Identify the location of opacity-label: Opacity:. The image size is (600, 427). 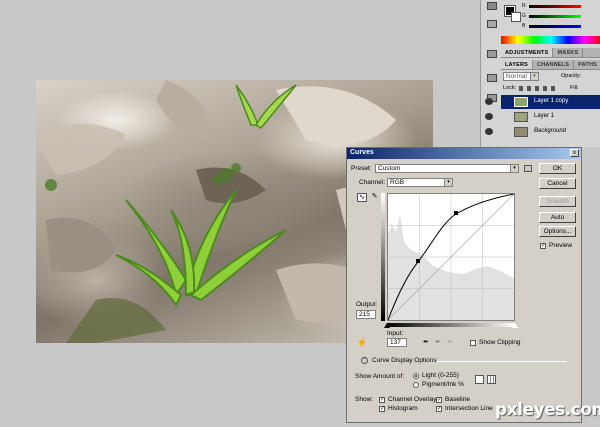
(571, 76).